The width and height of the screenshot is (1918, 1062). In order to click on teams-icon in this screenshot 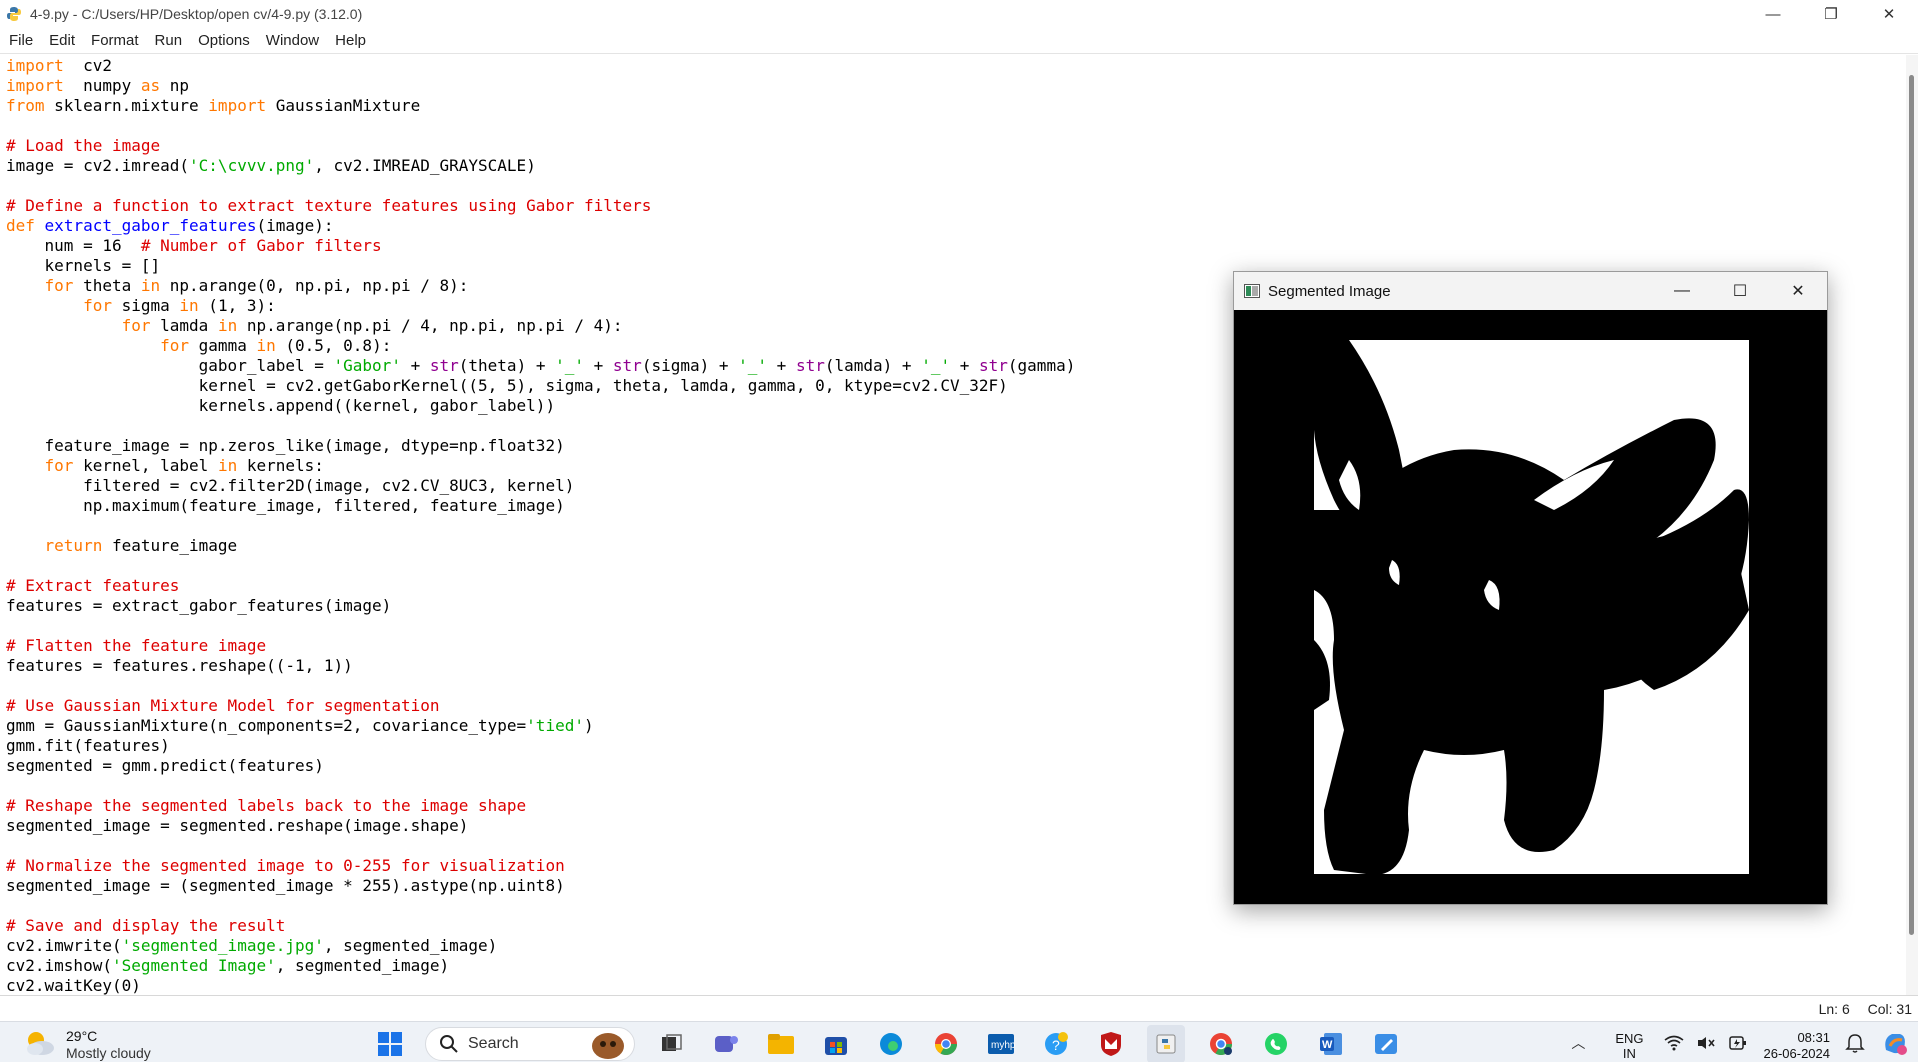, I will do `click(726, 1043)`.